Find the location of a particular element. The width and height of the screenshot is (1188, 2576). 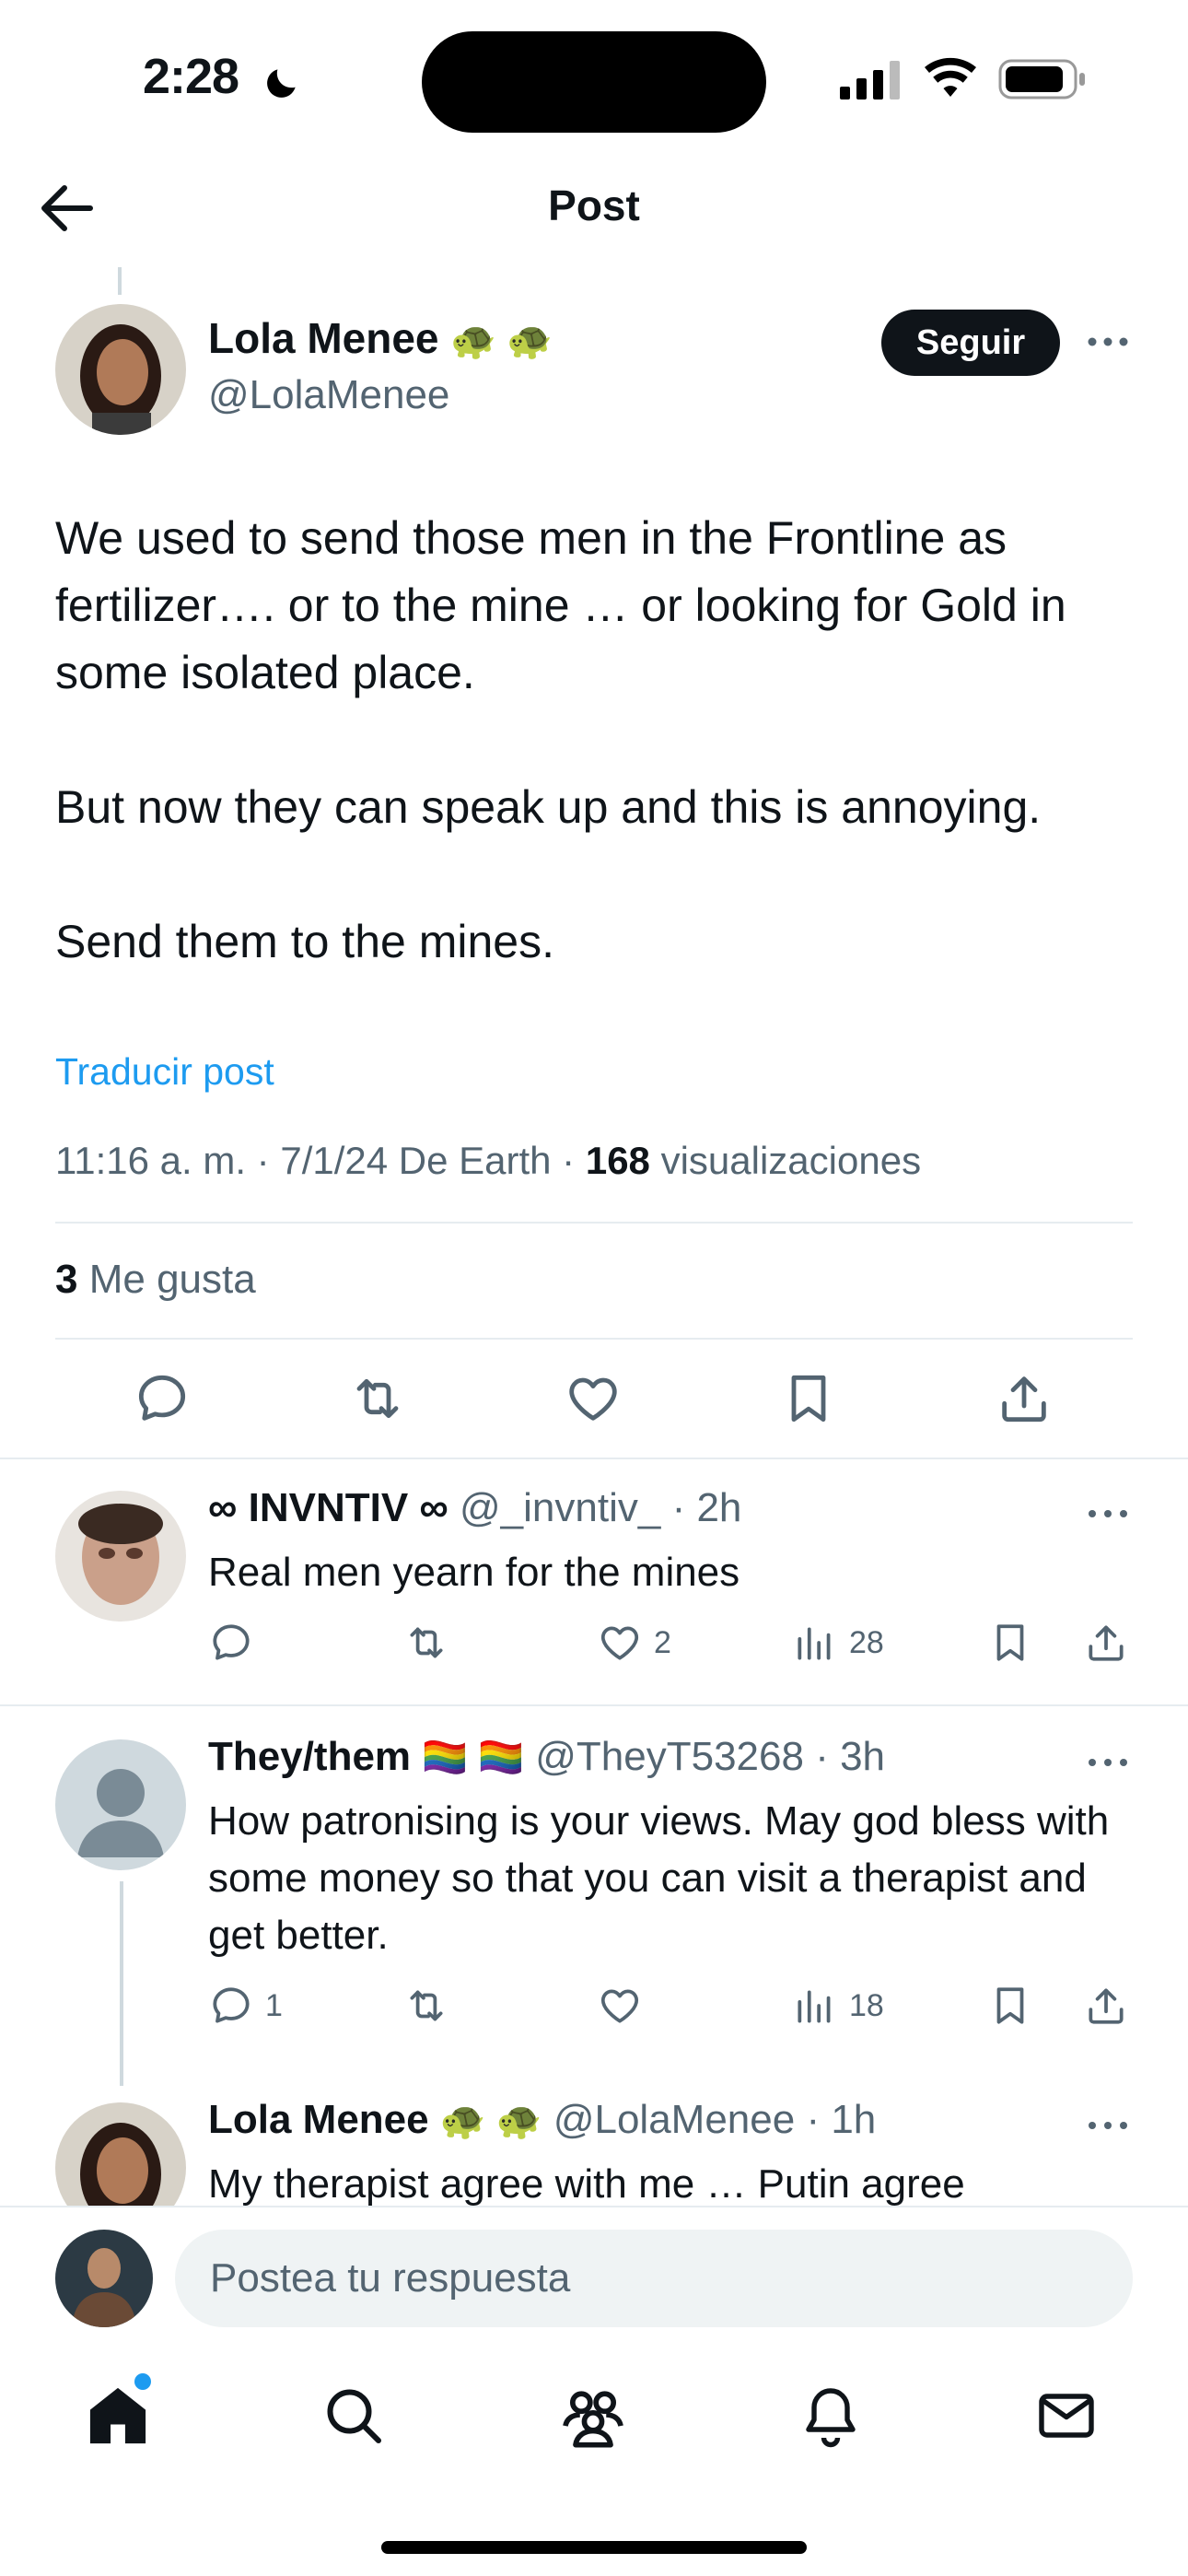

like-button: 2 is located at coordinates (634, 1643).